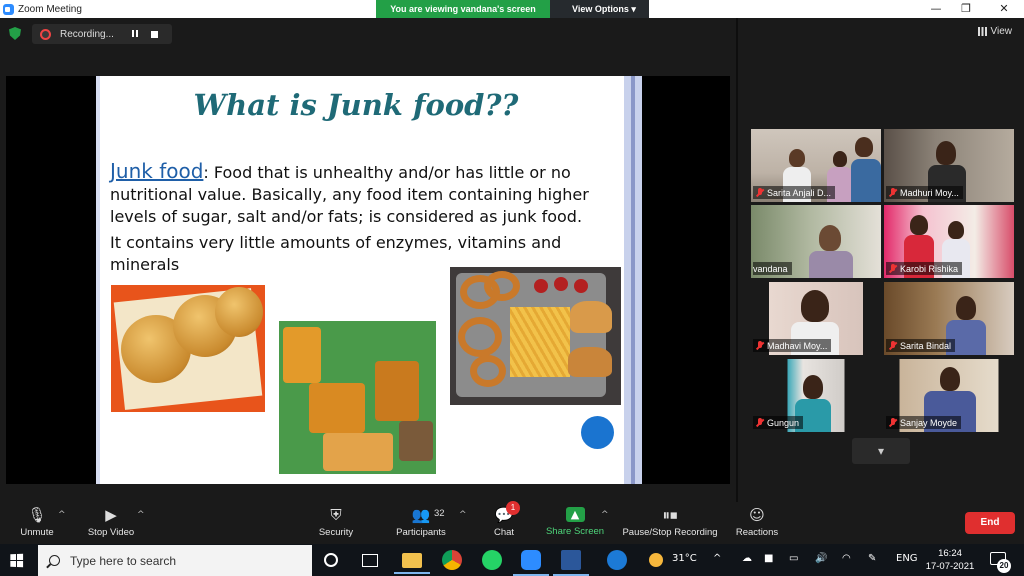 Image resolution: width=1024 pixels, height=576 pixels. I want to click on participant-tile: Karobi Rishika, so click(949, 241).